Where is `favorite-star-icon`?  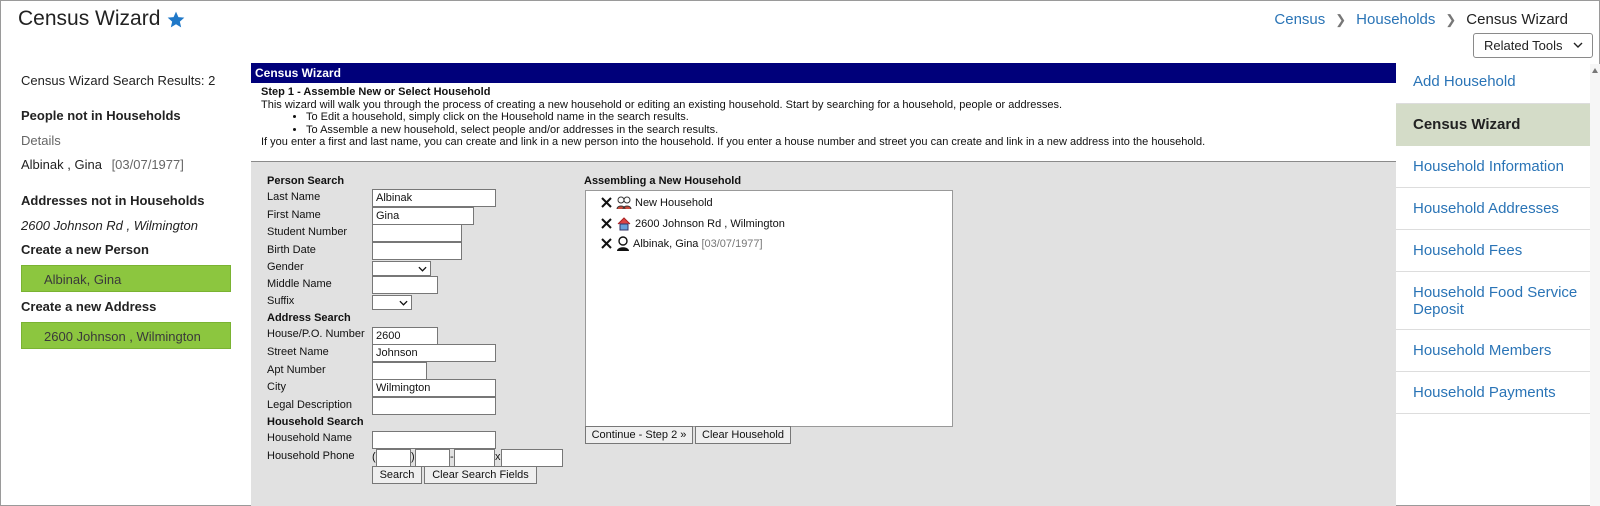
favorite-star-icon is located at coordinates (176, 20).